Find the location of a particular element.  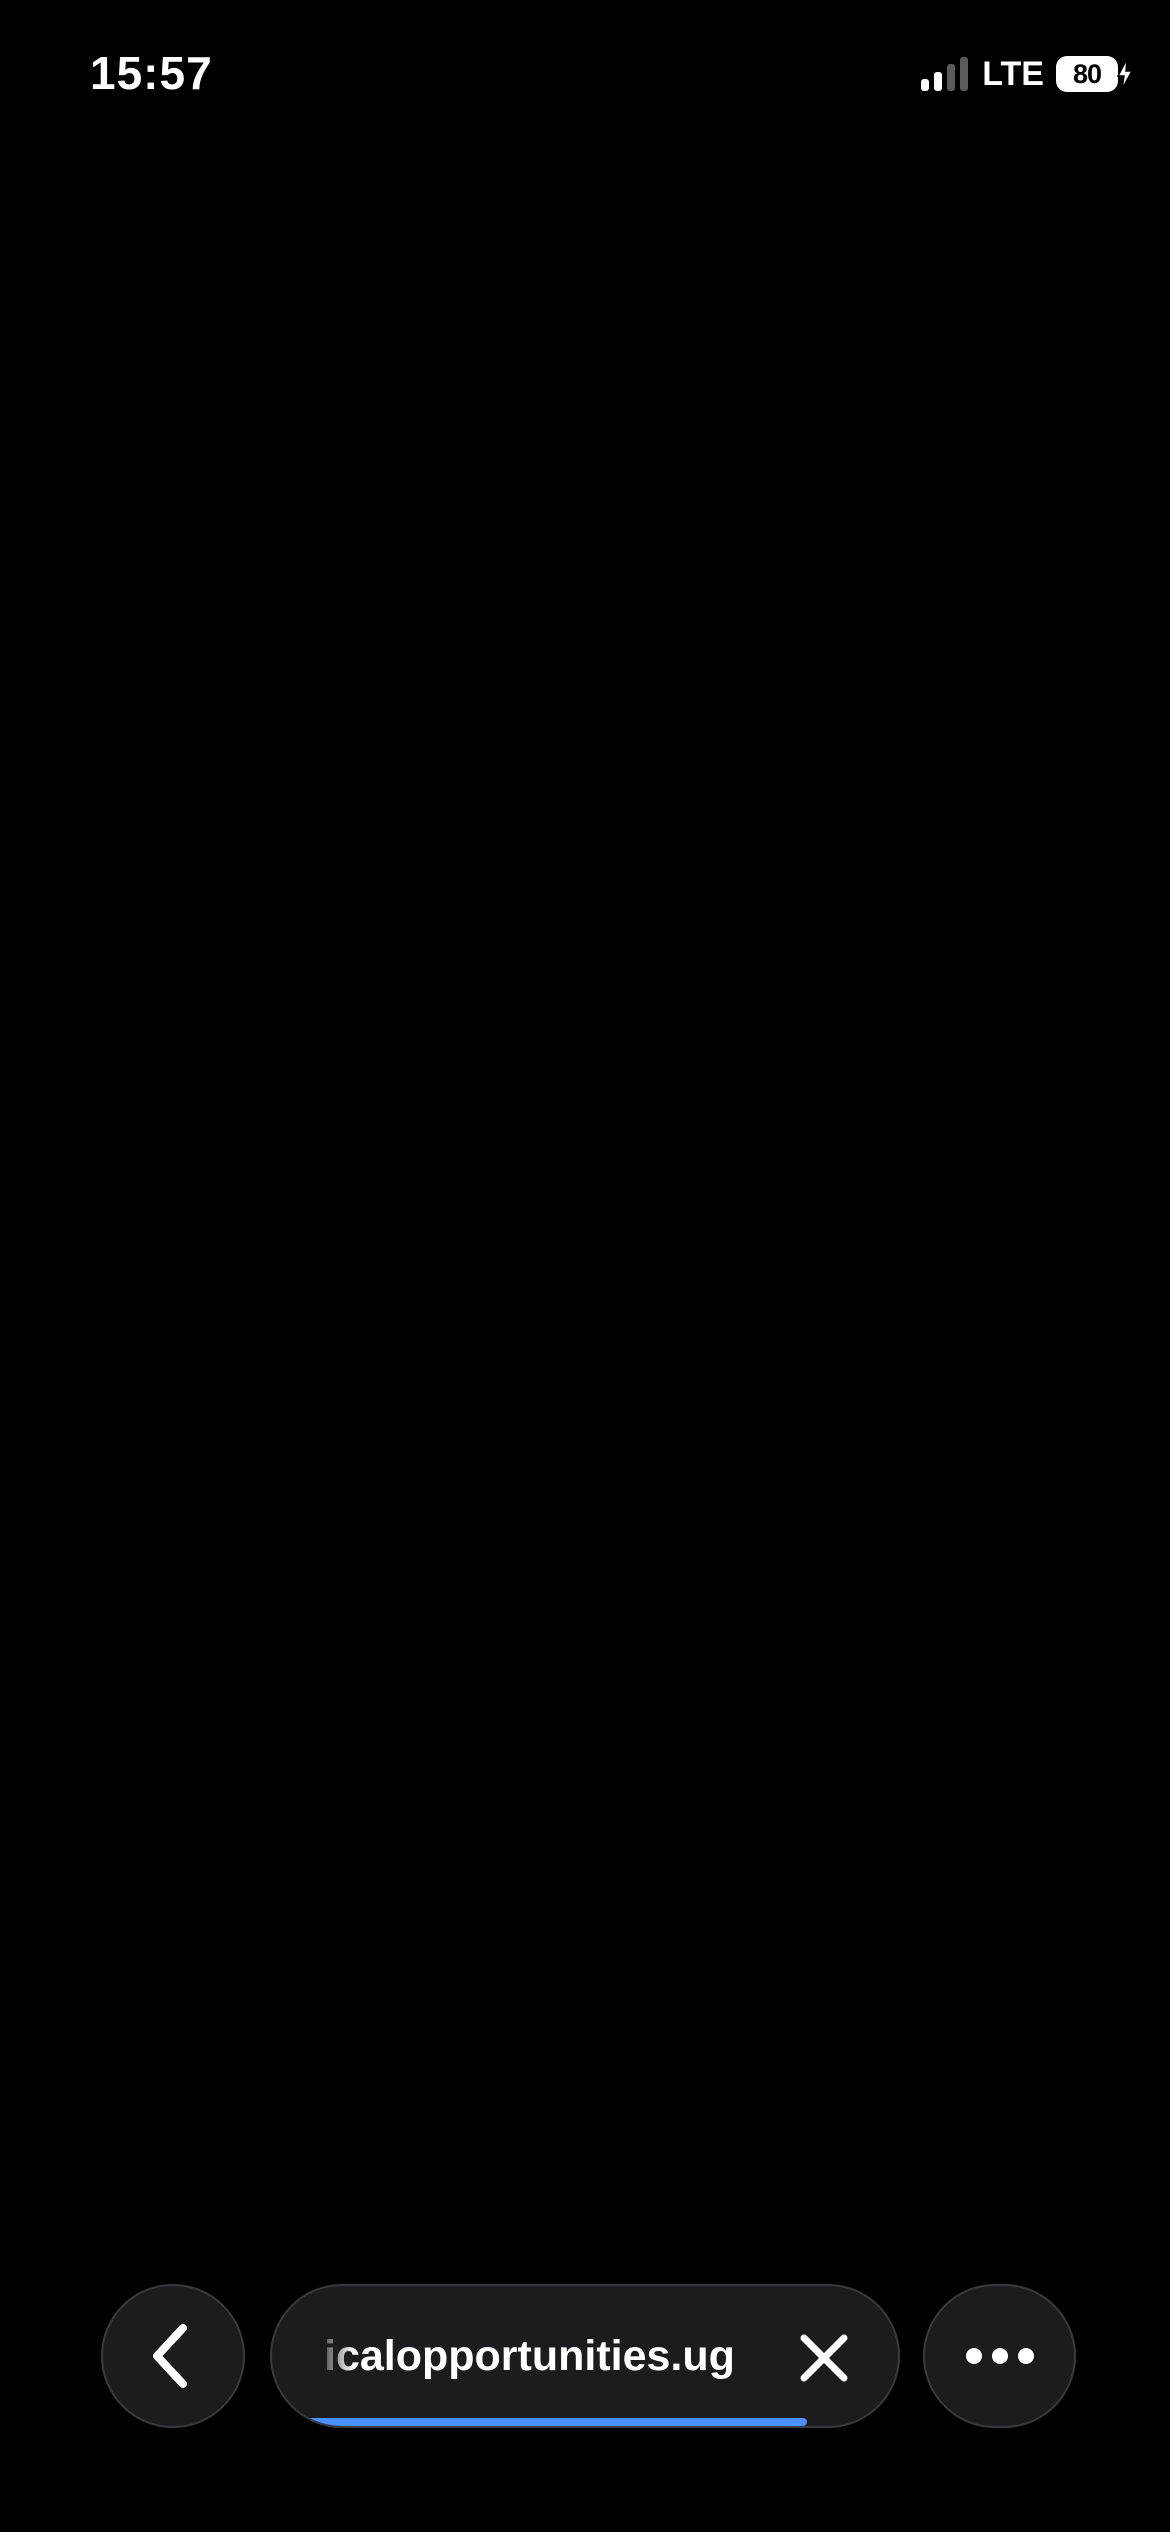

back-button is located at coordinates (173, 2356).